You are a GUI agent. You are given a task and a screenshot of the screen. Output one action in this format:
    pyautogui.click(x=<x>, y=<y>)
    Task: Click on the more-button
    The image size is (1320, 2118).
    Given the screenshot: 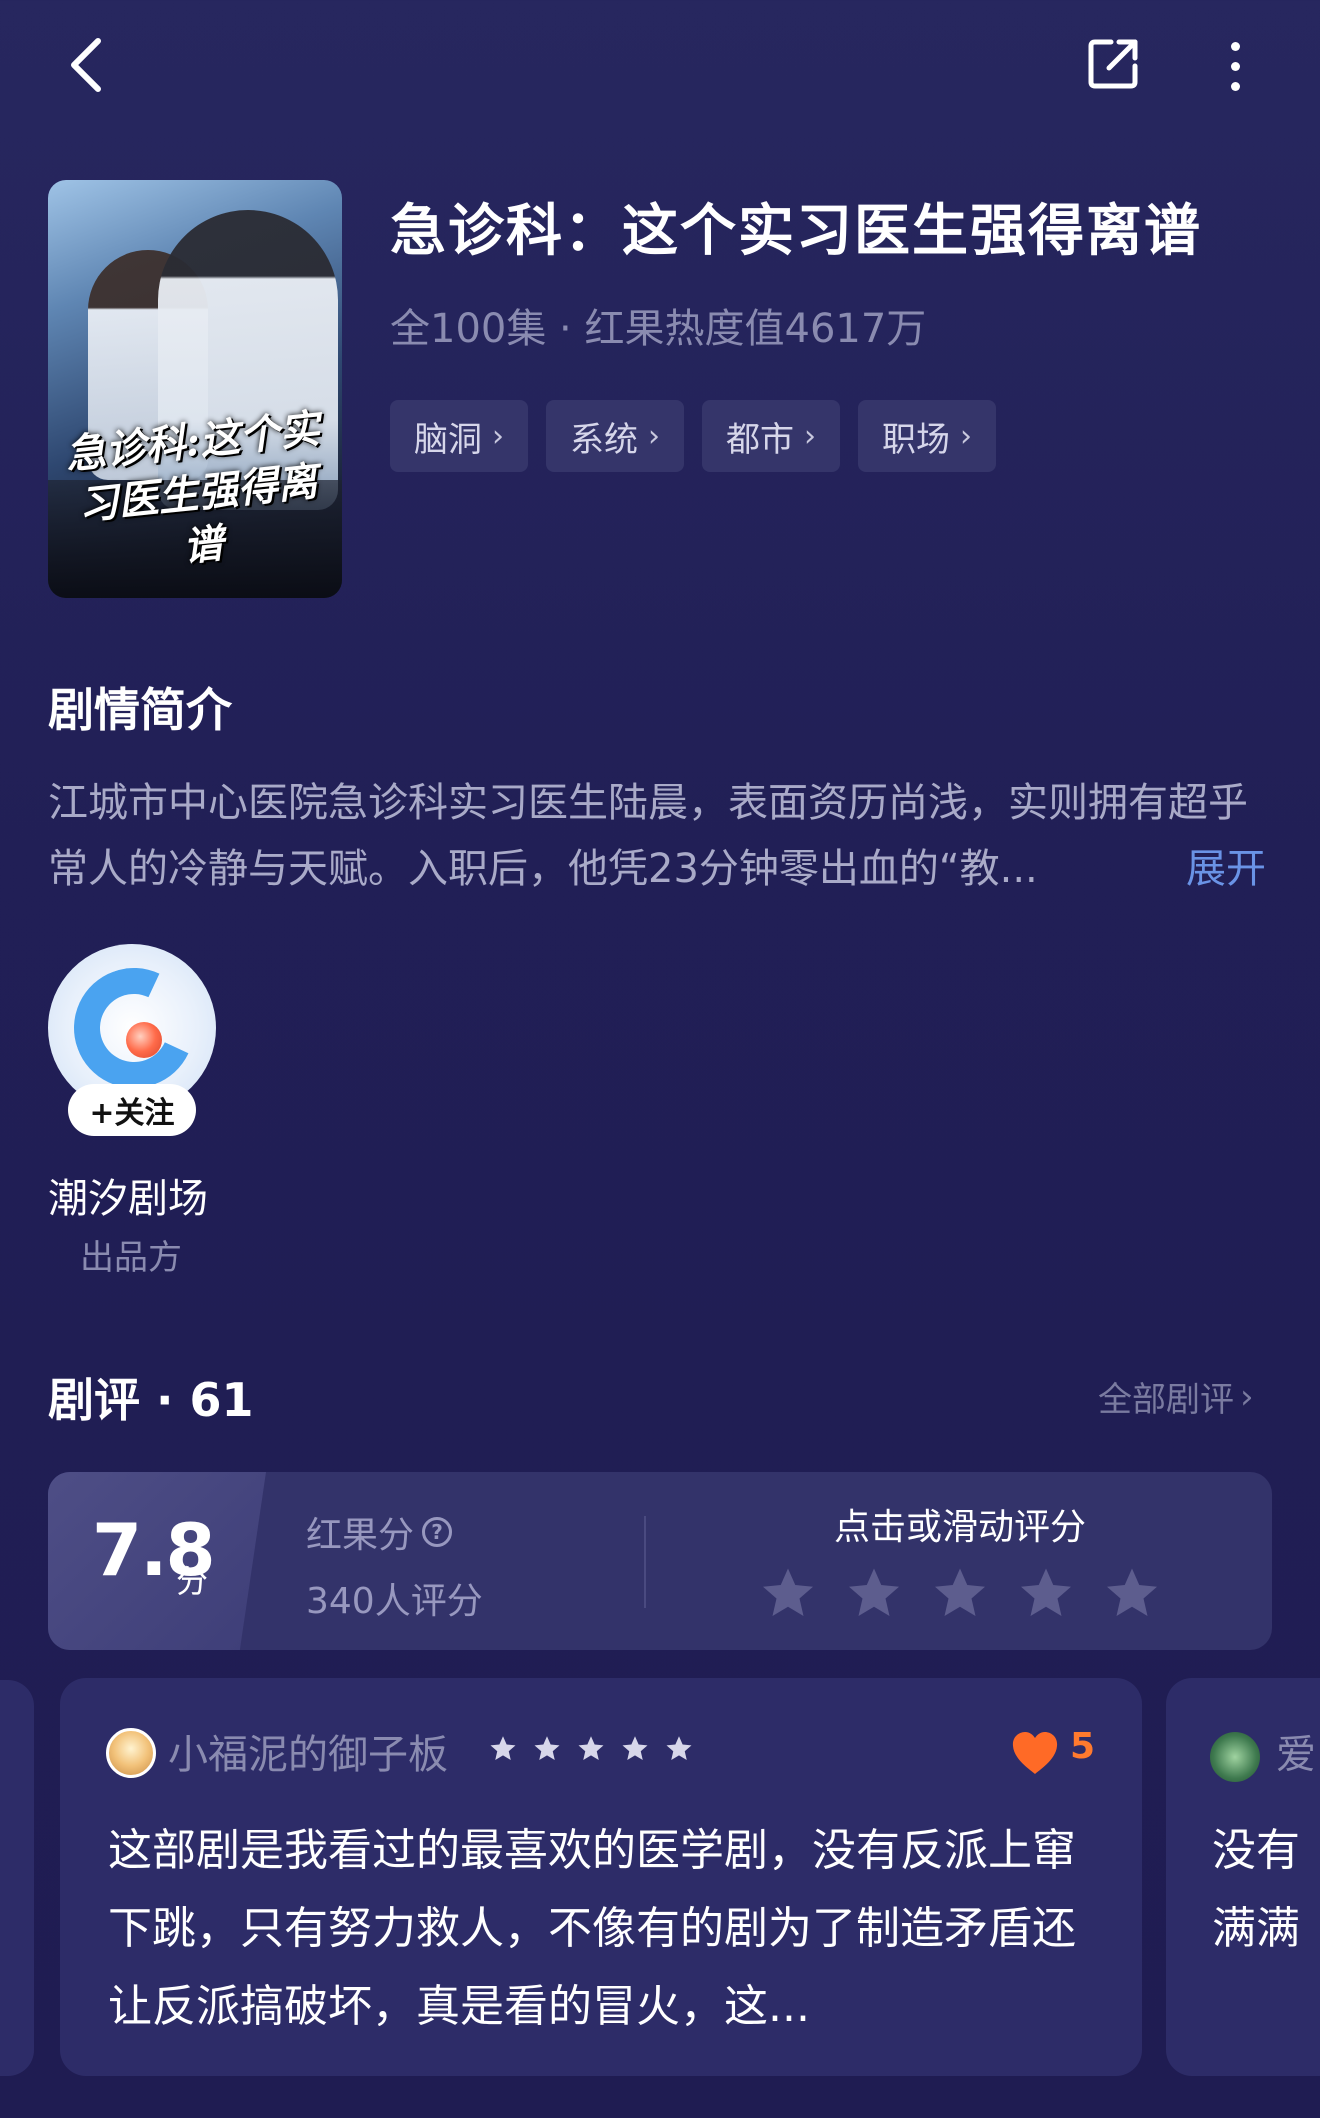 What is the action you would take?
    pyautogui.click(x=1235, y=66)
    